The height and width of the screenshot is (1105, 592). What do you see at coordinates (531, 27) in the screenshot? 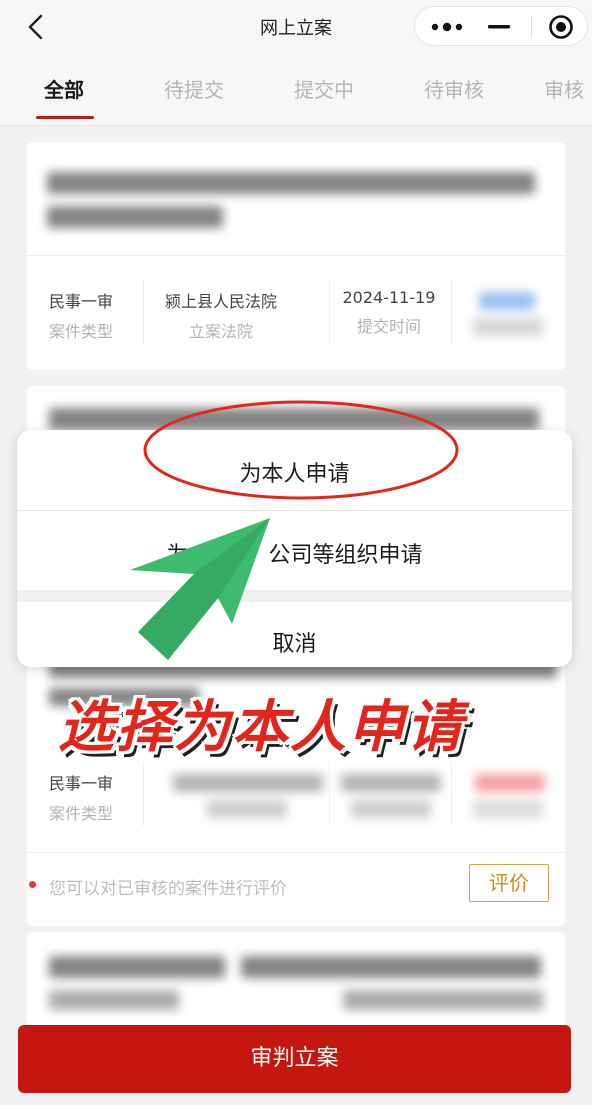
I see `capsule-divider` at bounding box center [531, 27].